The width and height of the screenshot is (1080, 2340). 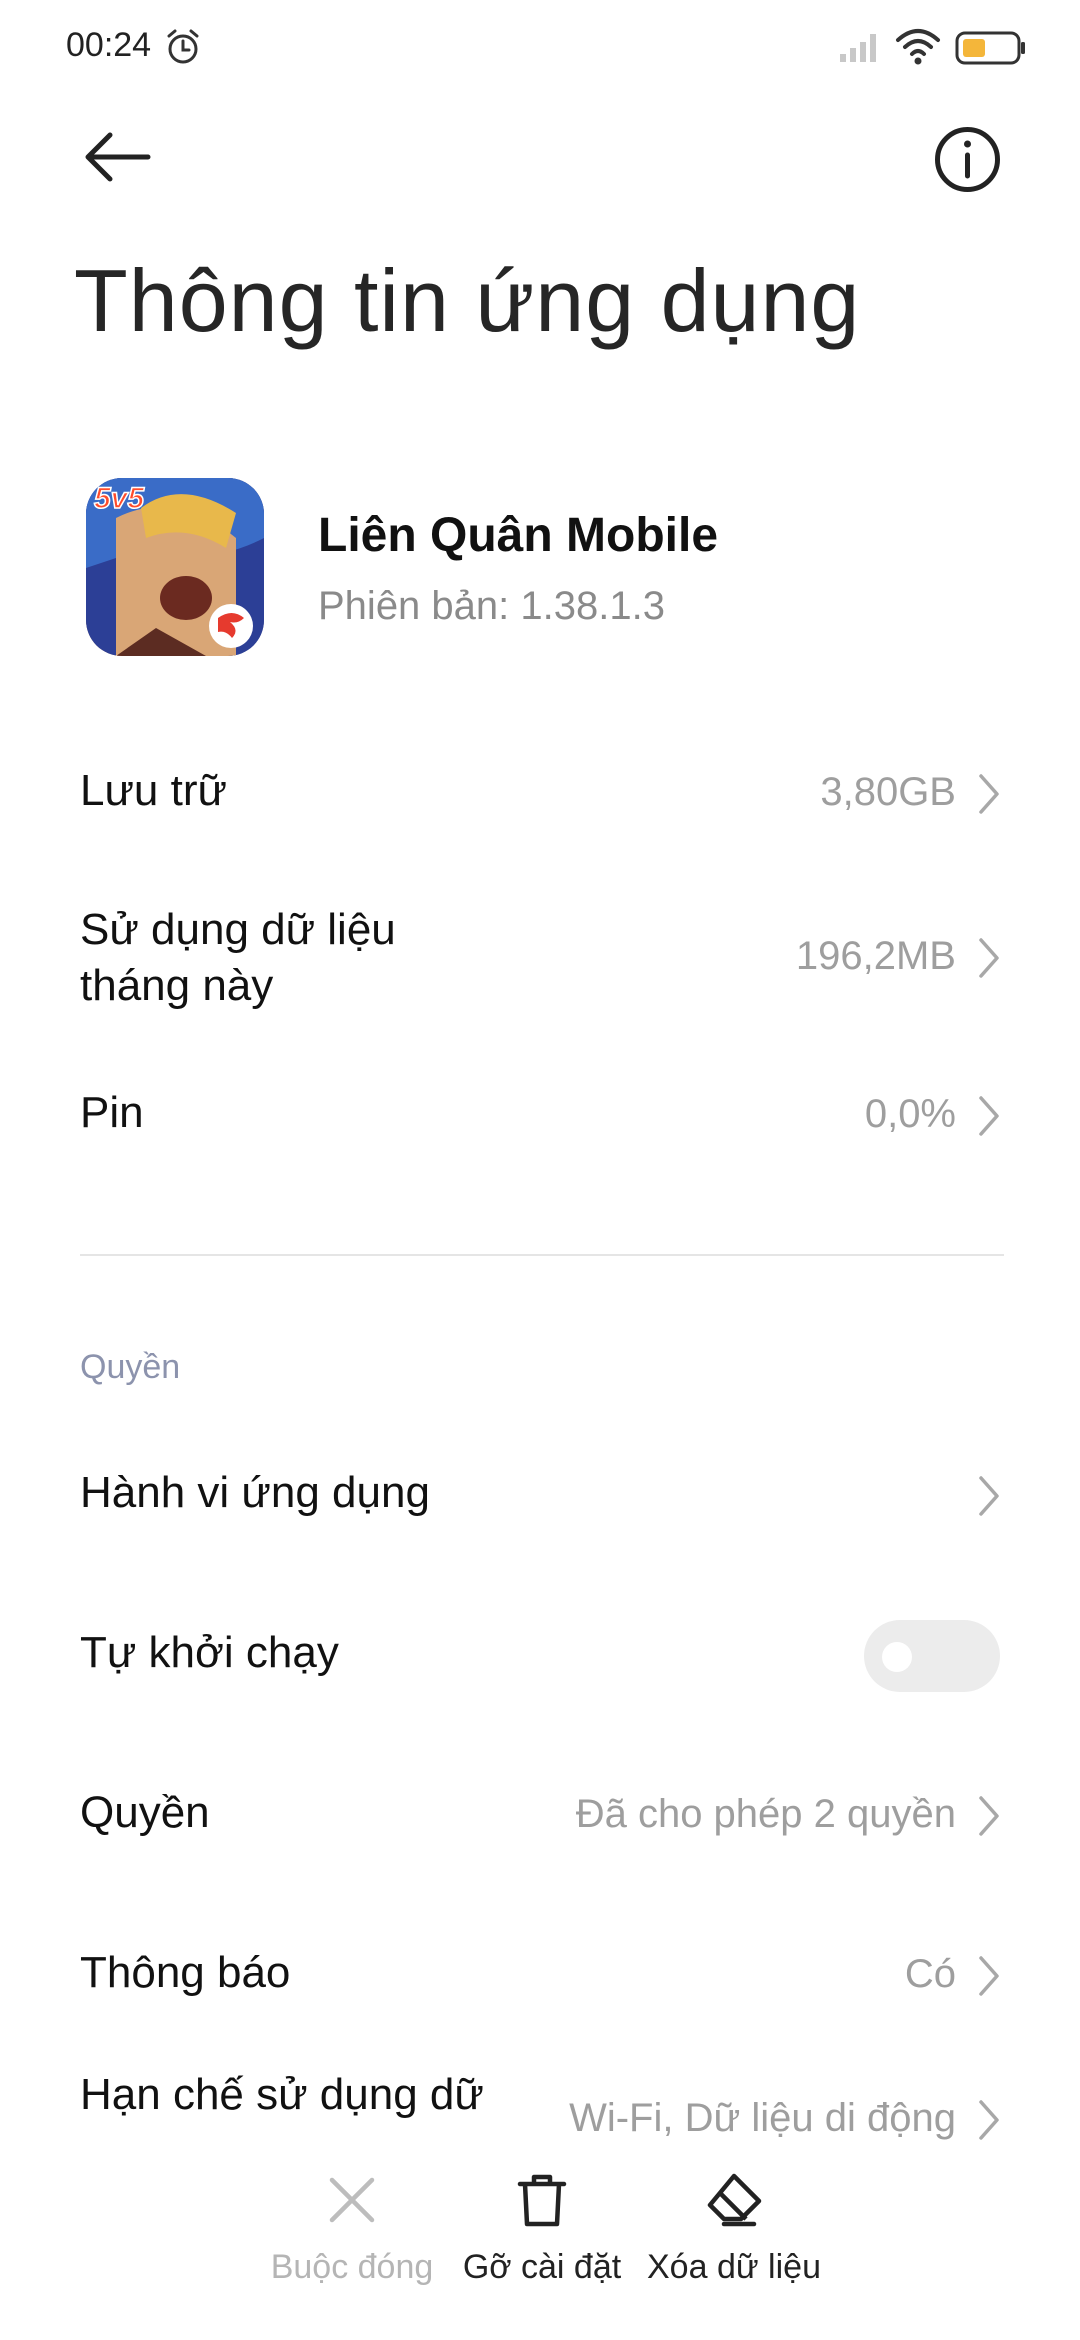 I want to click on page-title: Thông tin ứng dụng, so click(x=467, y=300).